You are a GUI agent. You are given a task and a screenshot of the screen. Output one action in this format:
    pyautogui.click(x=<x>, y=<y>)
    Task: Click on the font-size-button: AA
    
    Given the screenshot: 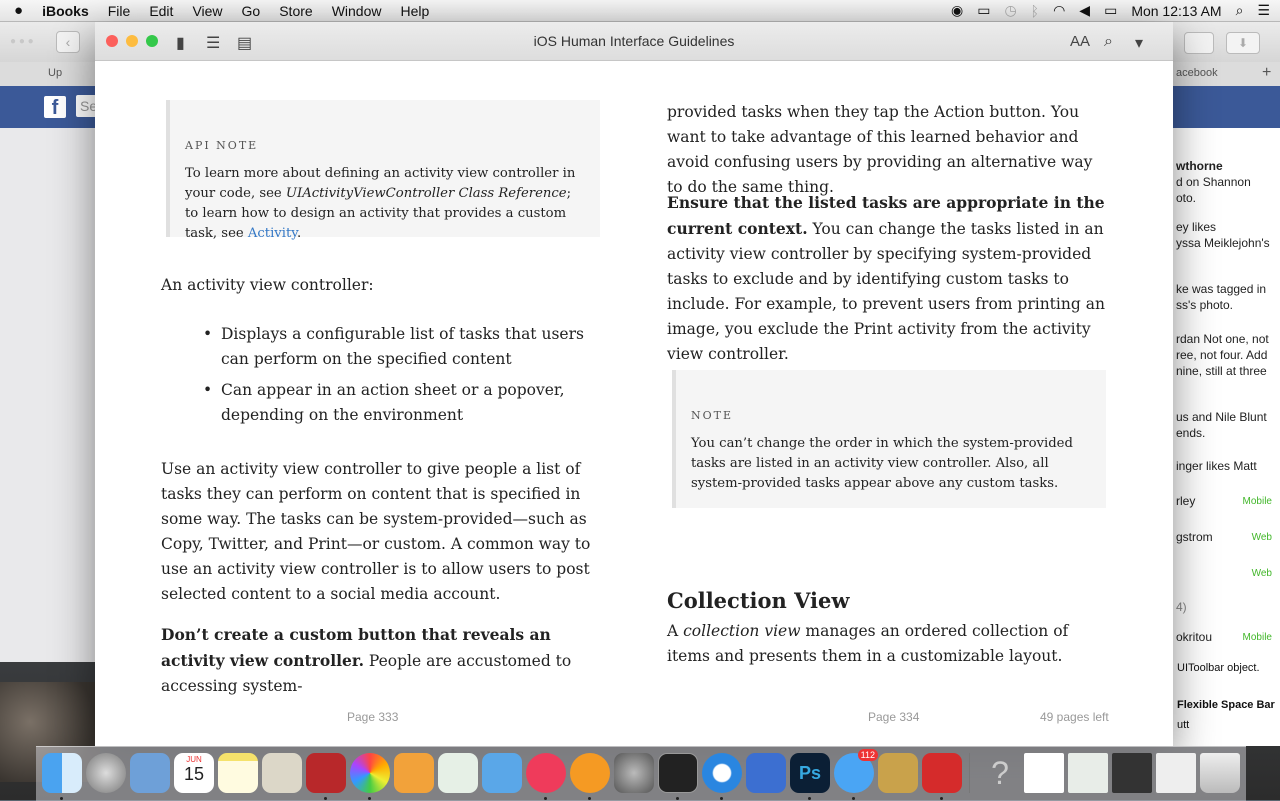 What is the action you would take?
    pyautogui.click(x=1080, y=41)
    